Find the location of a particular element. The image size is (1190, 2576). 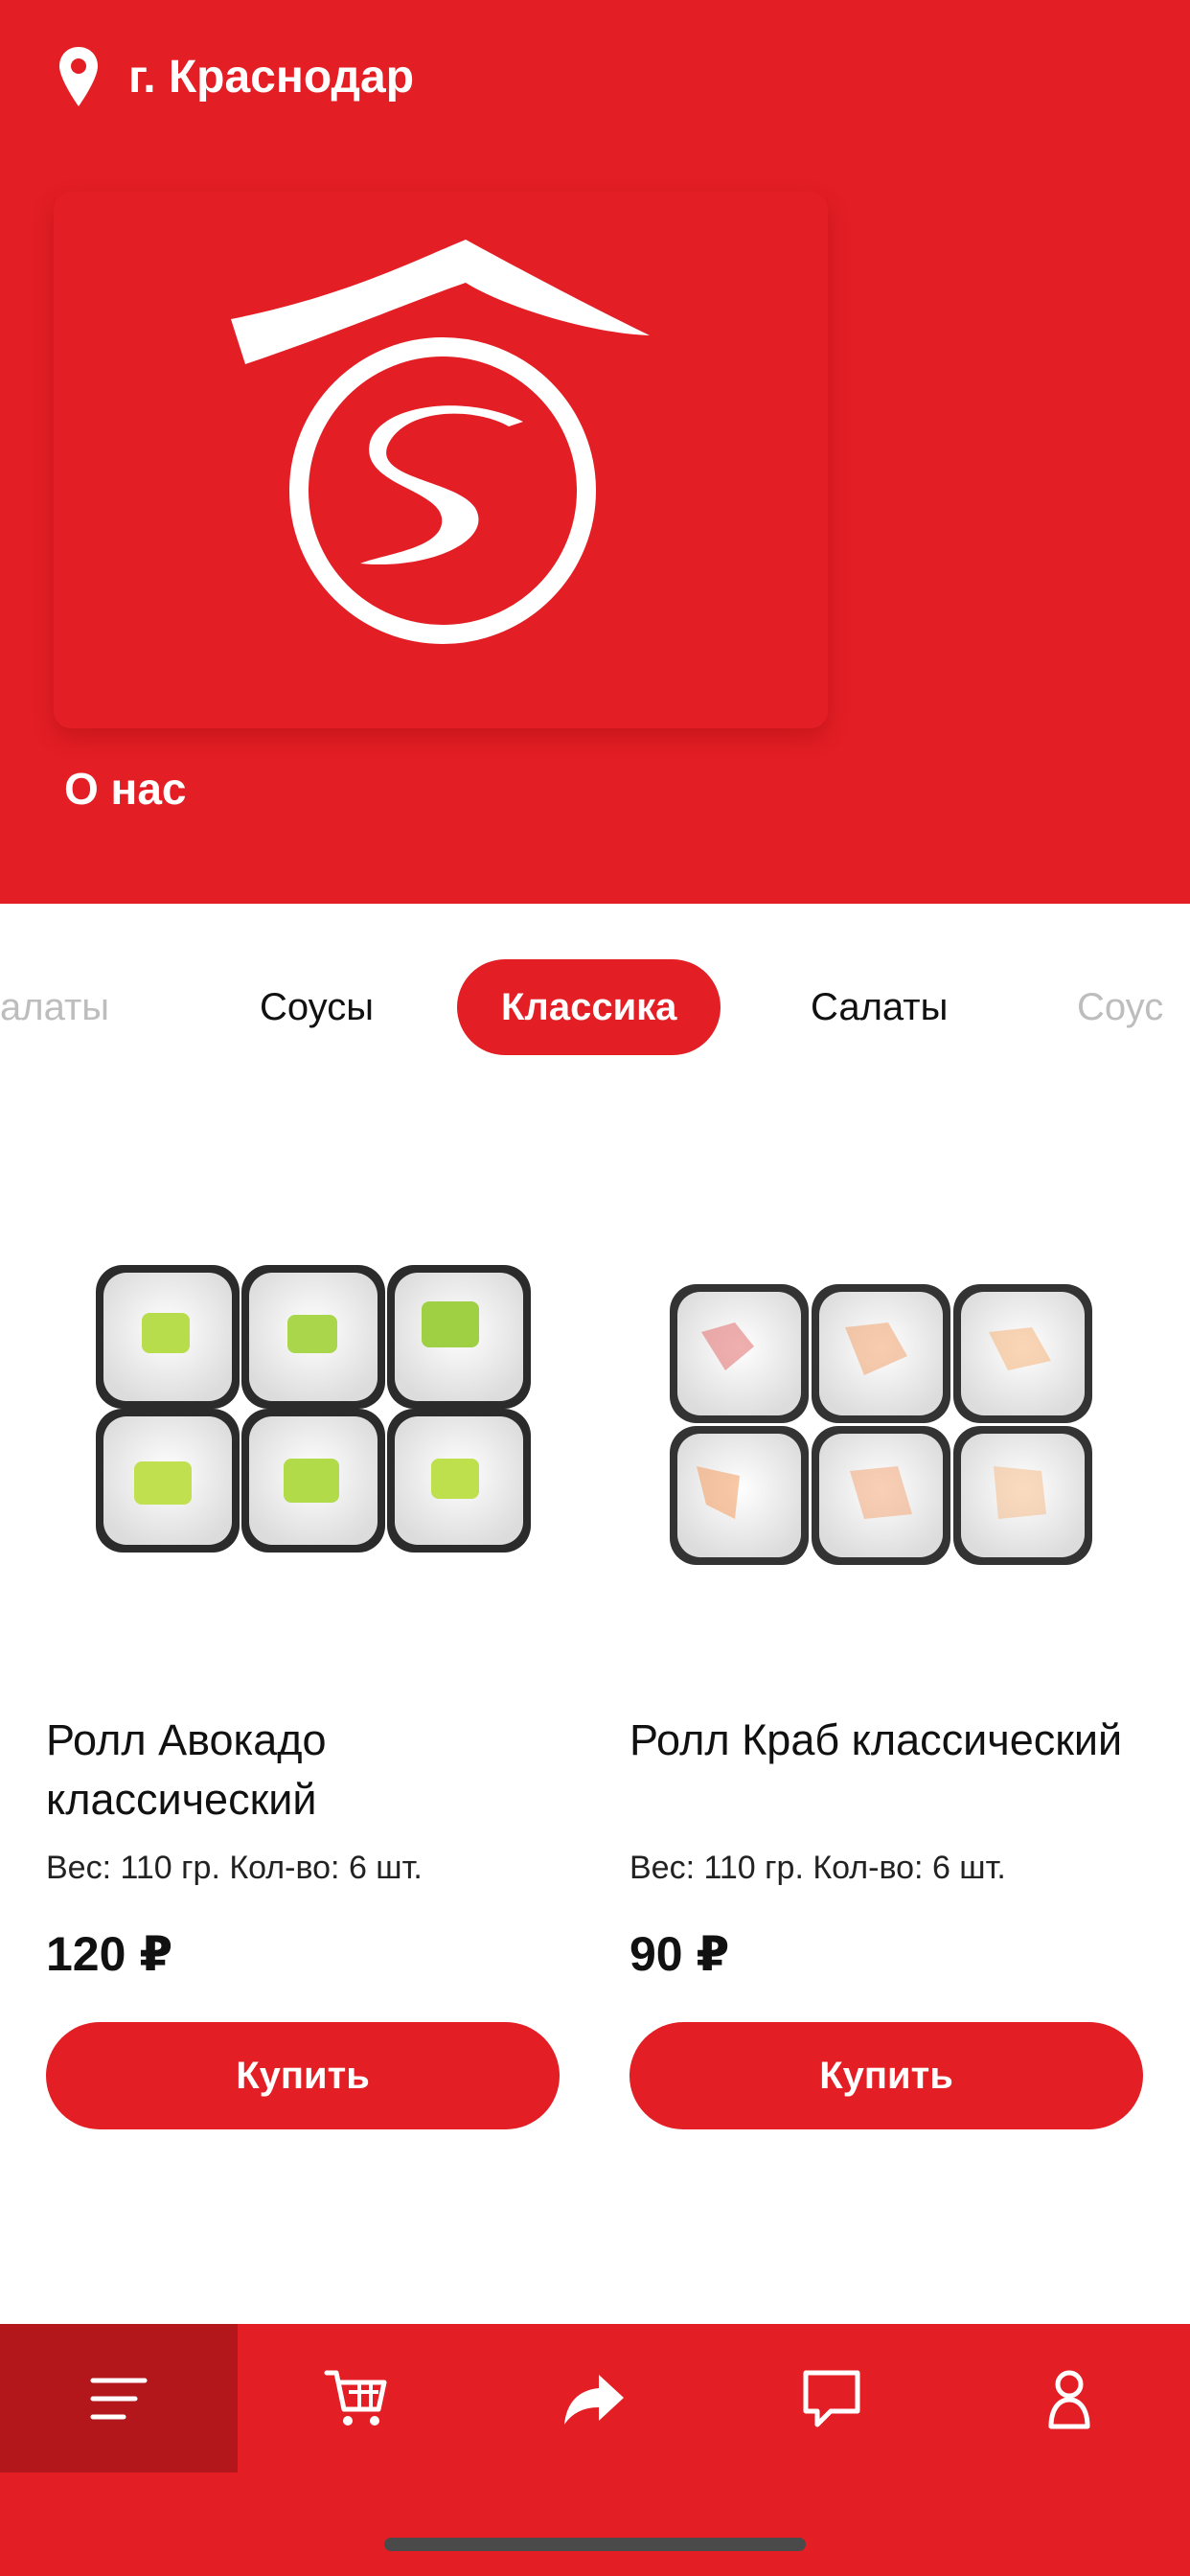

tab-classic: Классика is located at coordinates (589, 1007).